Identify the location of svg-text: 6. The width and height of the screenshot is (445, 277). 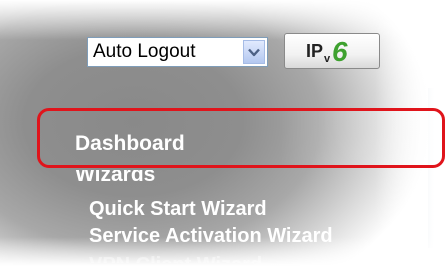
(340, 51).